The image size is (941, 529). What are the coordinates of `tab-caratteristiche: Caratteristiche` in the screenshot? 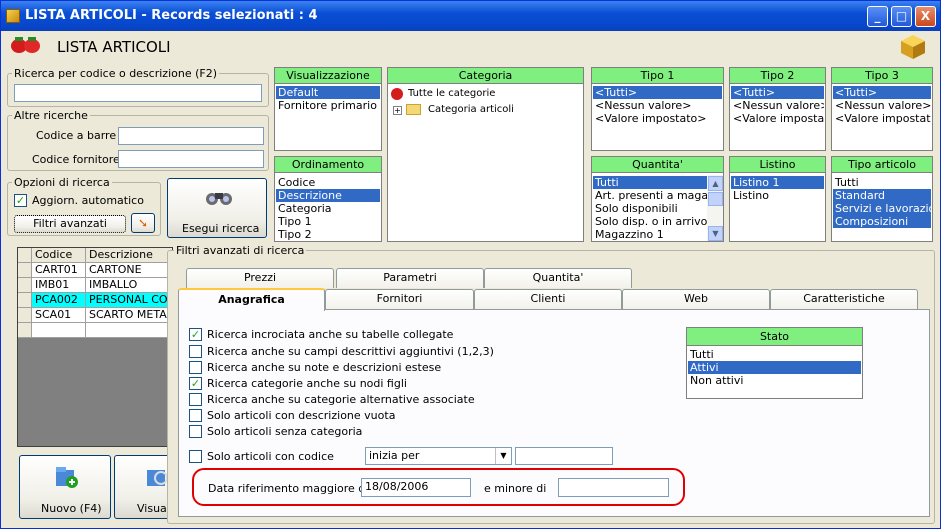 It's located at (844, 299).